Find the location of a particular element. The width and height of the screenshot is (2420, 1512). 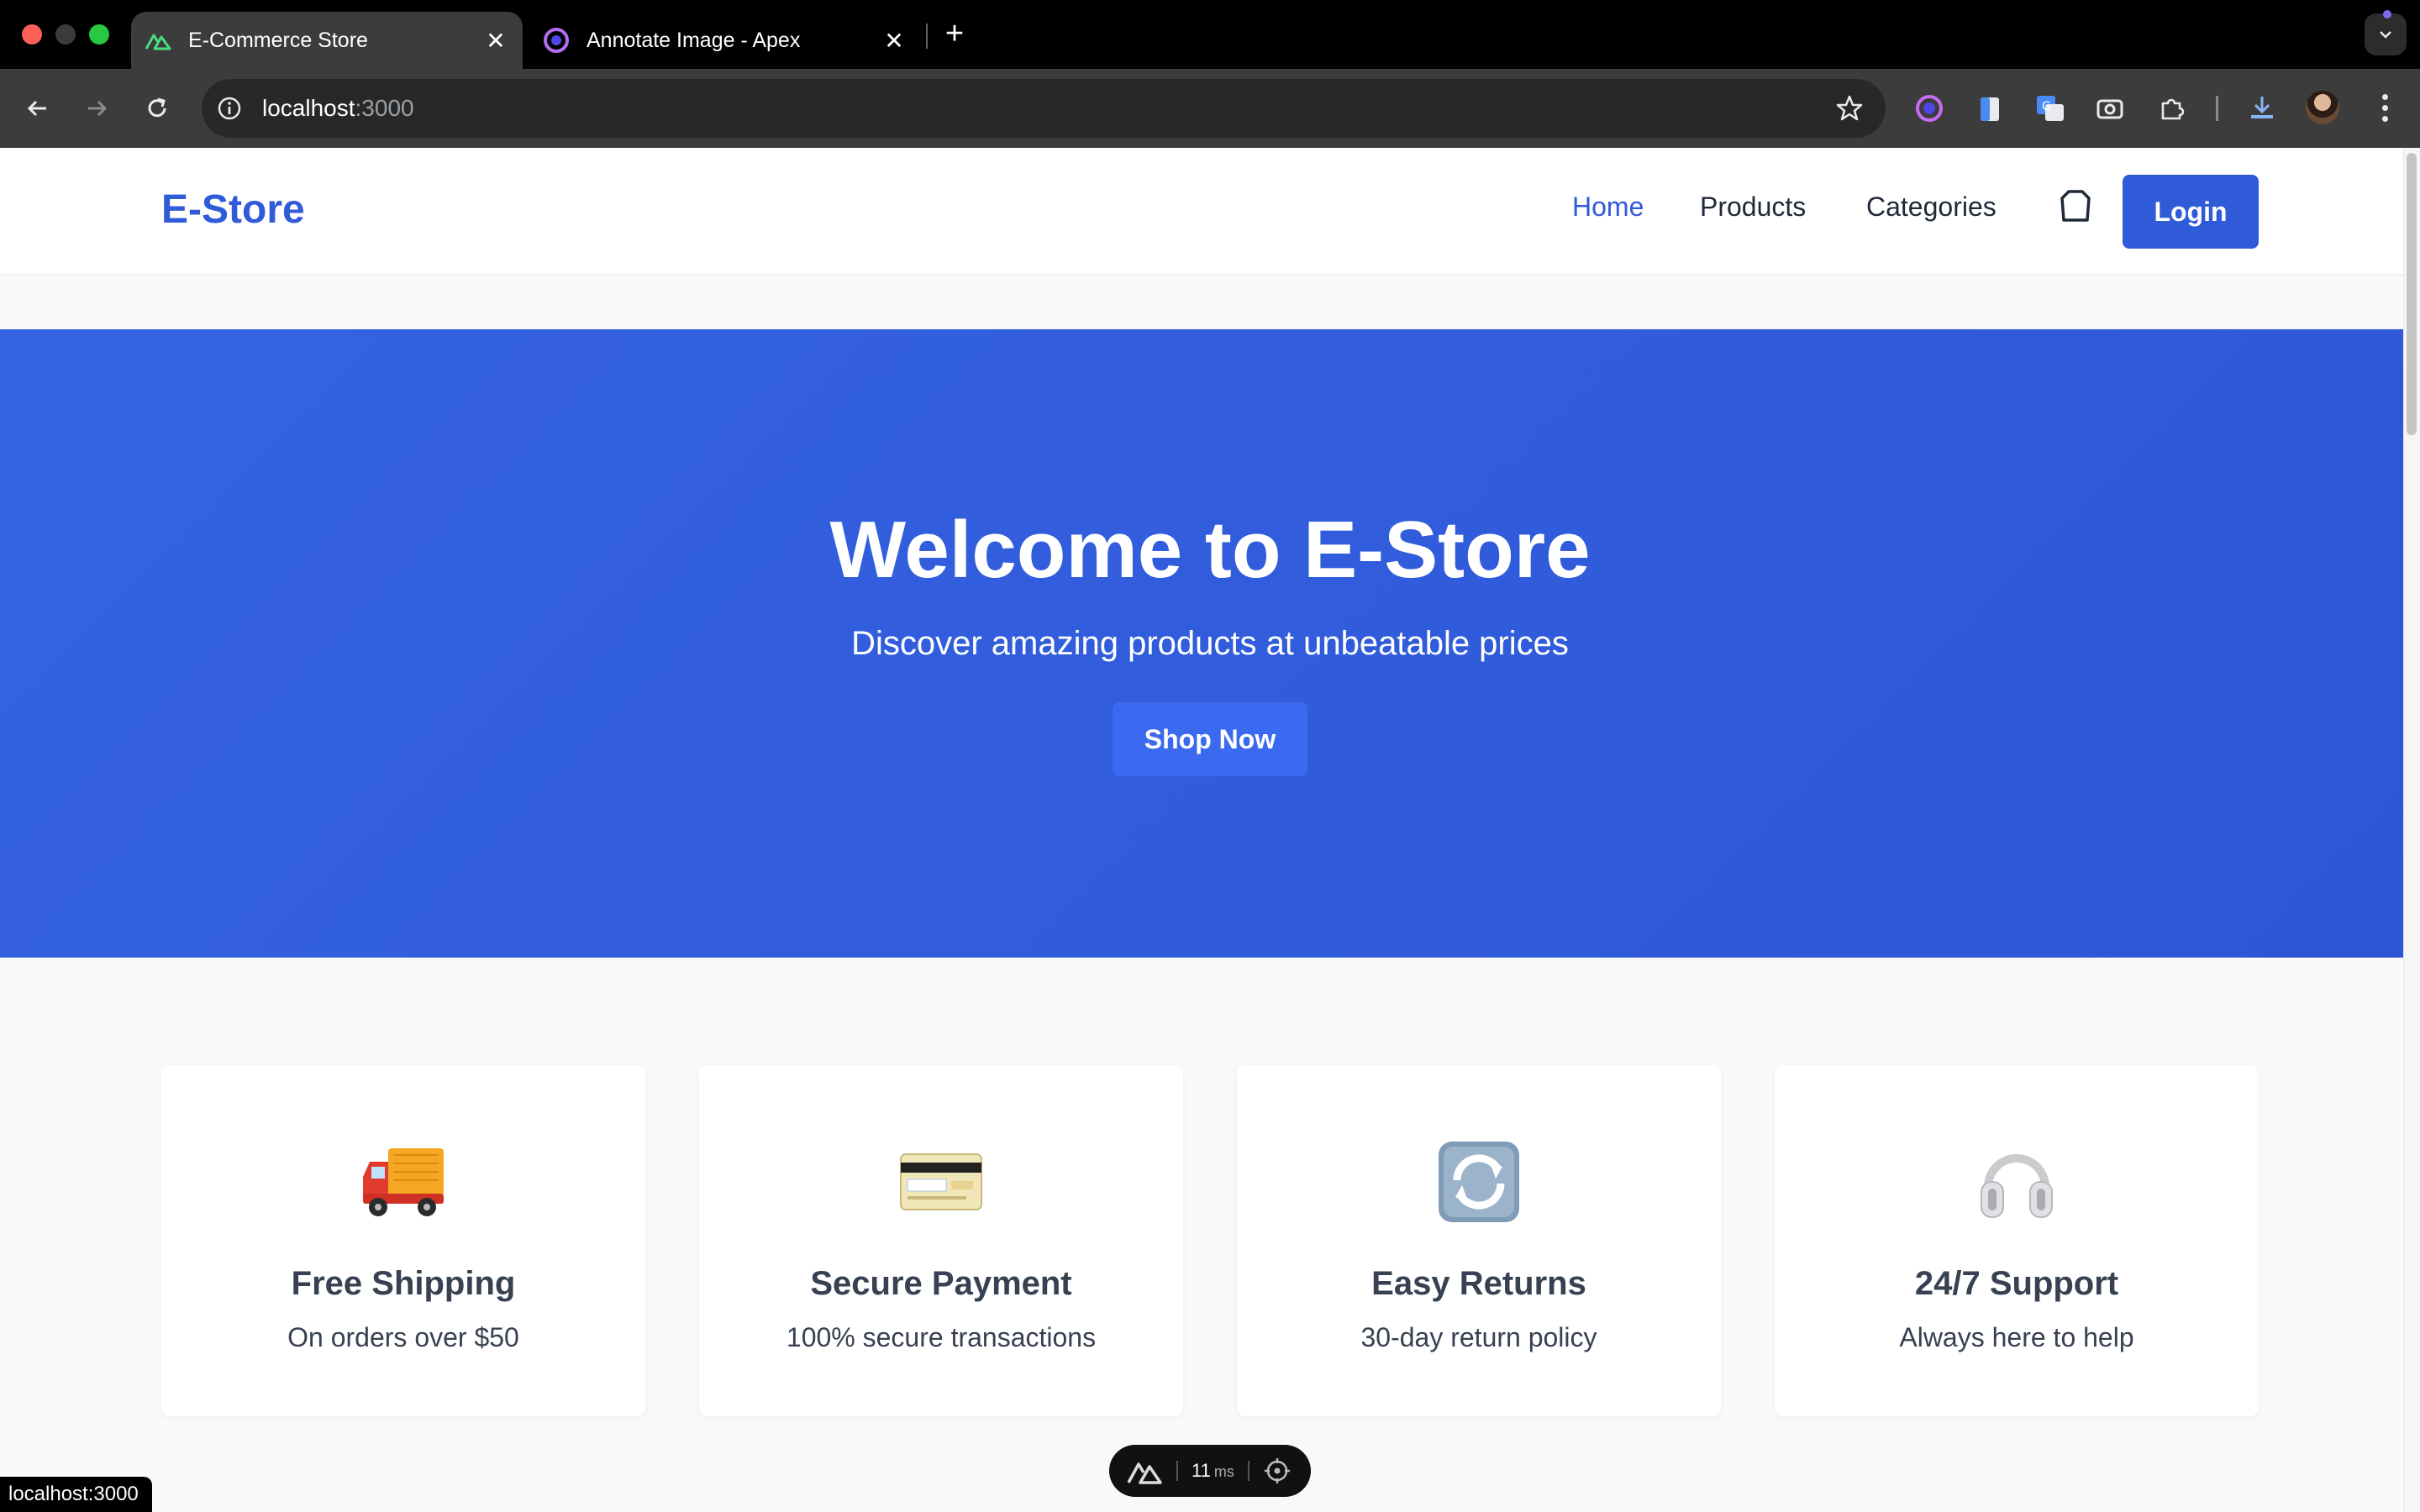

site-info-icon is located at coordinates (229, 108).